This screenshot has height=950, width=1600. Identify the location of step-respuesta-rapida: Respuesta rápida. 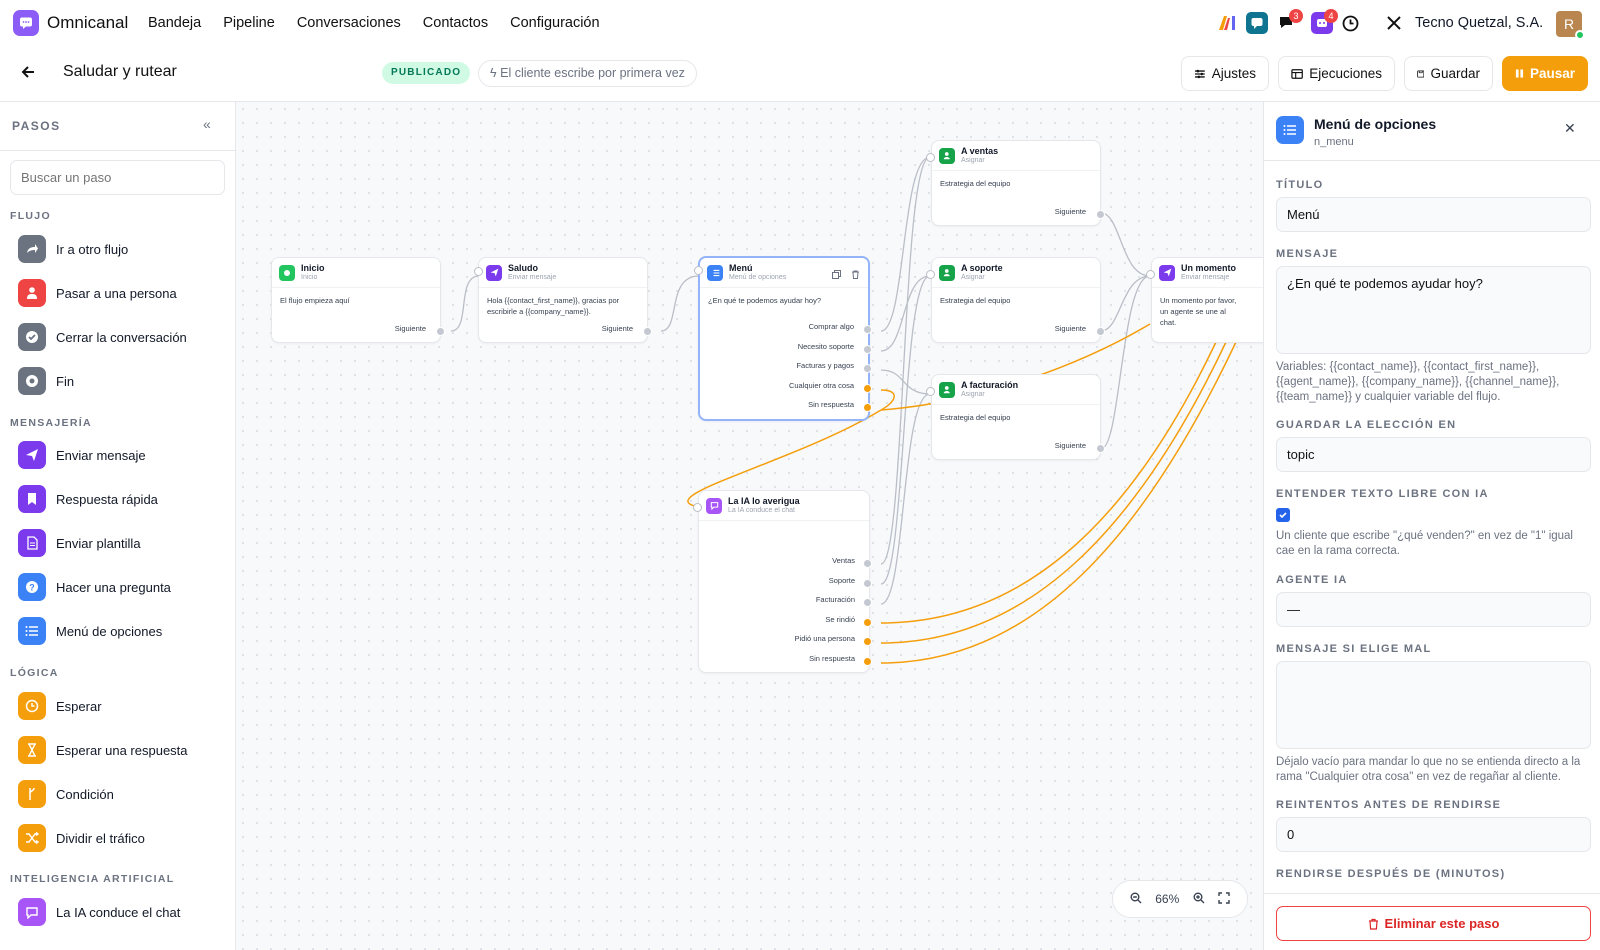
(117, 499).